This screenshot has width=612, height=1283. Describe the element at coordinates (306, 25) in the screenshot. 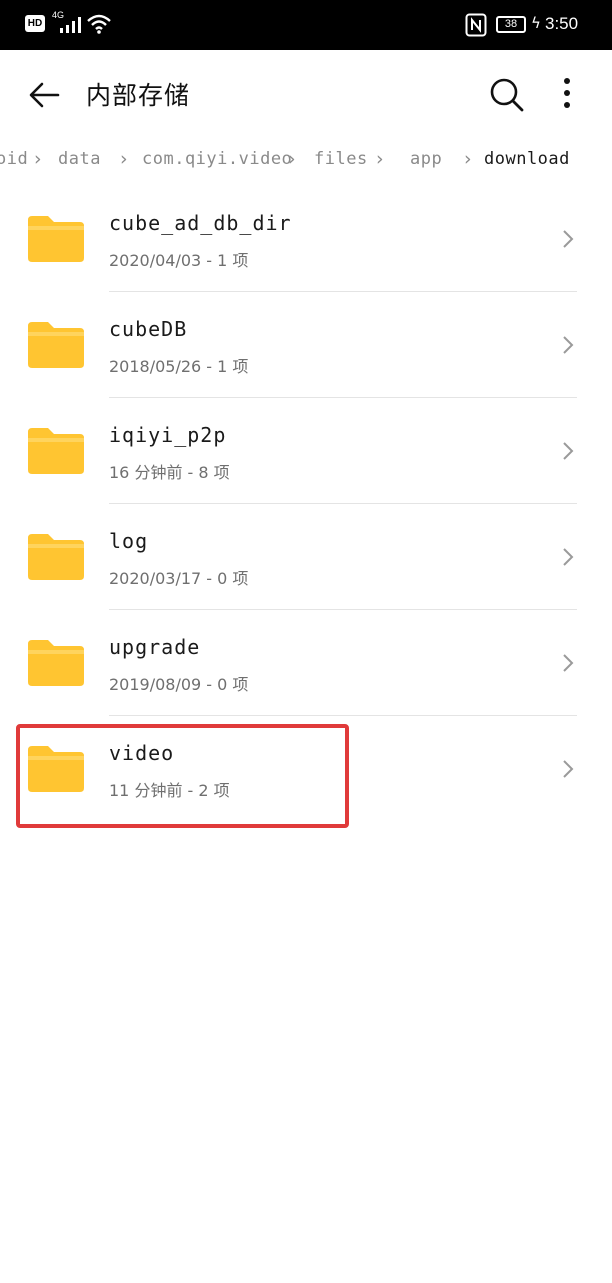

I see `status-bar: HD 4G 38 ϟ 3:50` at that location.